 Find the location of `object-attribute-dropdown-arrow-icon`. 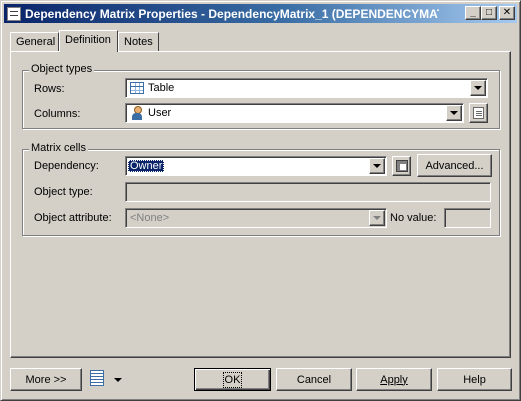

object-attribute-dropdown-arrow-icon is located at coordinates (377, 218).